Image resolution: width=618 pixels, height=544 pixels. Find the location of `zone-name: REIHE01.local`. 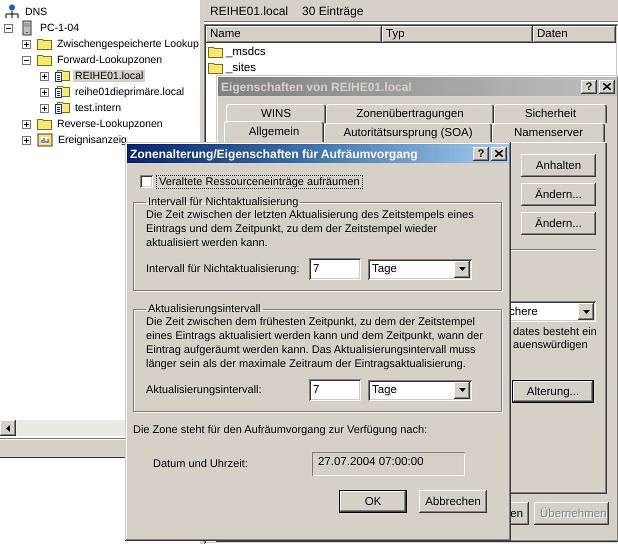

zone-name: REIHE01.local is located at coordinates (249, 11).